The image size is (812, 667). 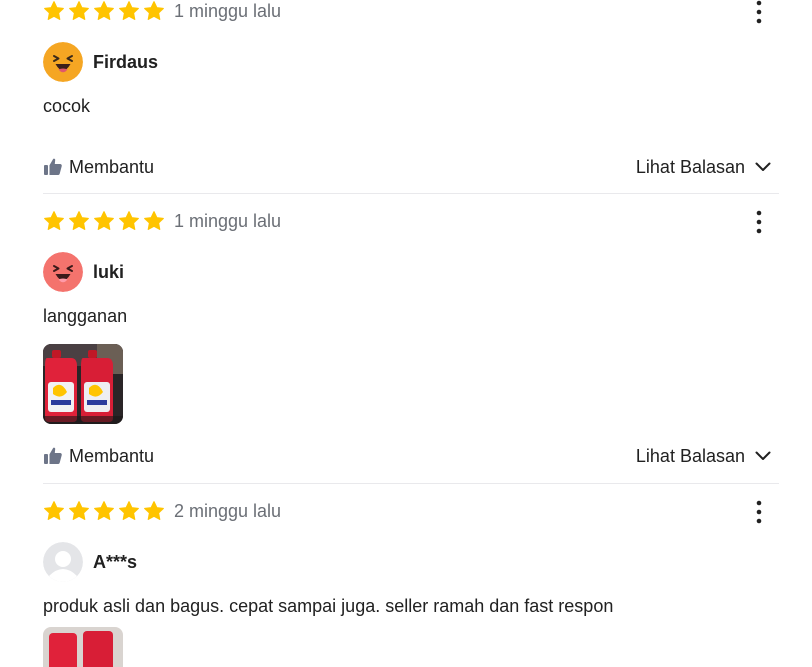 I want to click on reviewer-name: luki, so click(x=109, y=271).